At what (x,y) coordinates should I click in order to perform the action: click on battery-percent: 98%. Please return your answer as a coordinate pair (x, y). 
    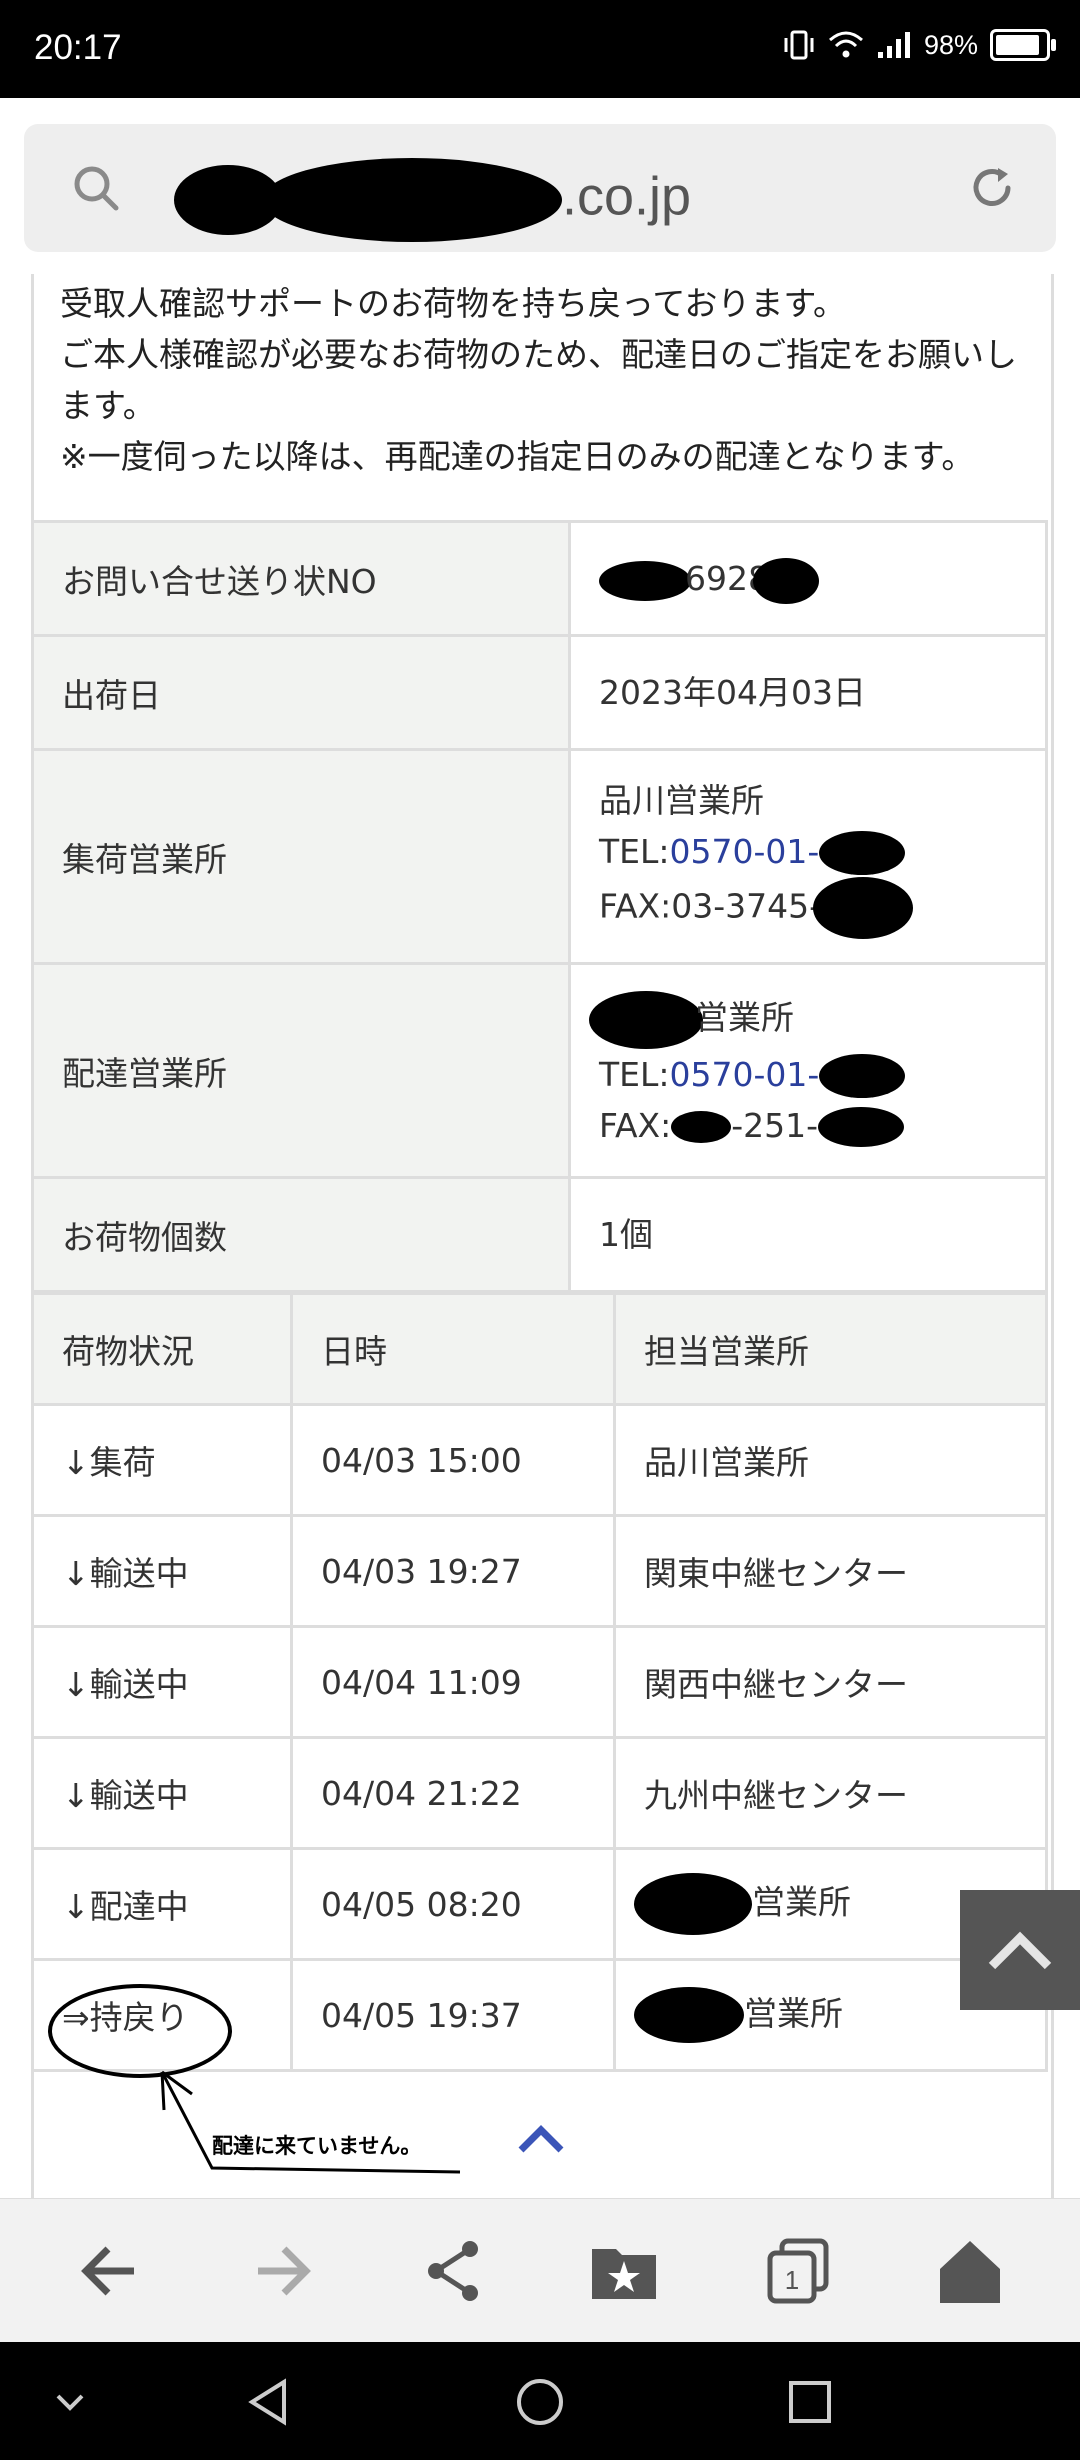
    Looking at the image, I should click on (950, 44).